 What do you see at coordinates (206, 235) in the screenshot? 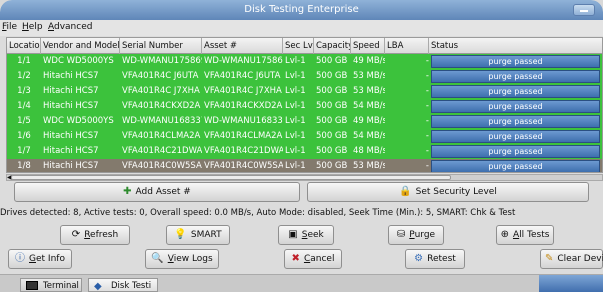
I see `smart-label: SMART` at bounding box center [206, 235].